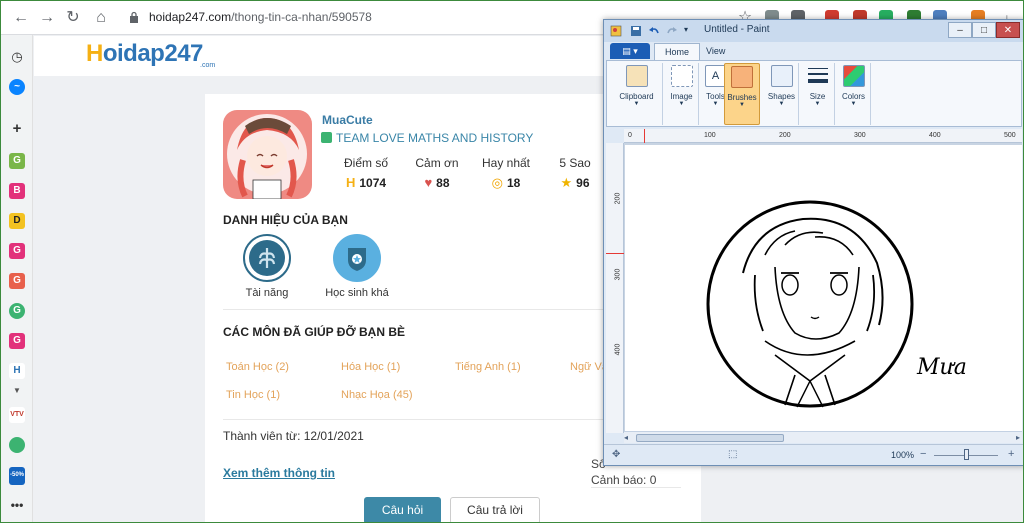 This screenshot has width=1024, height=523. Describe the element at coordinates (984, 30) in the screenshot. I see `maximize-button: □` at that location.